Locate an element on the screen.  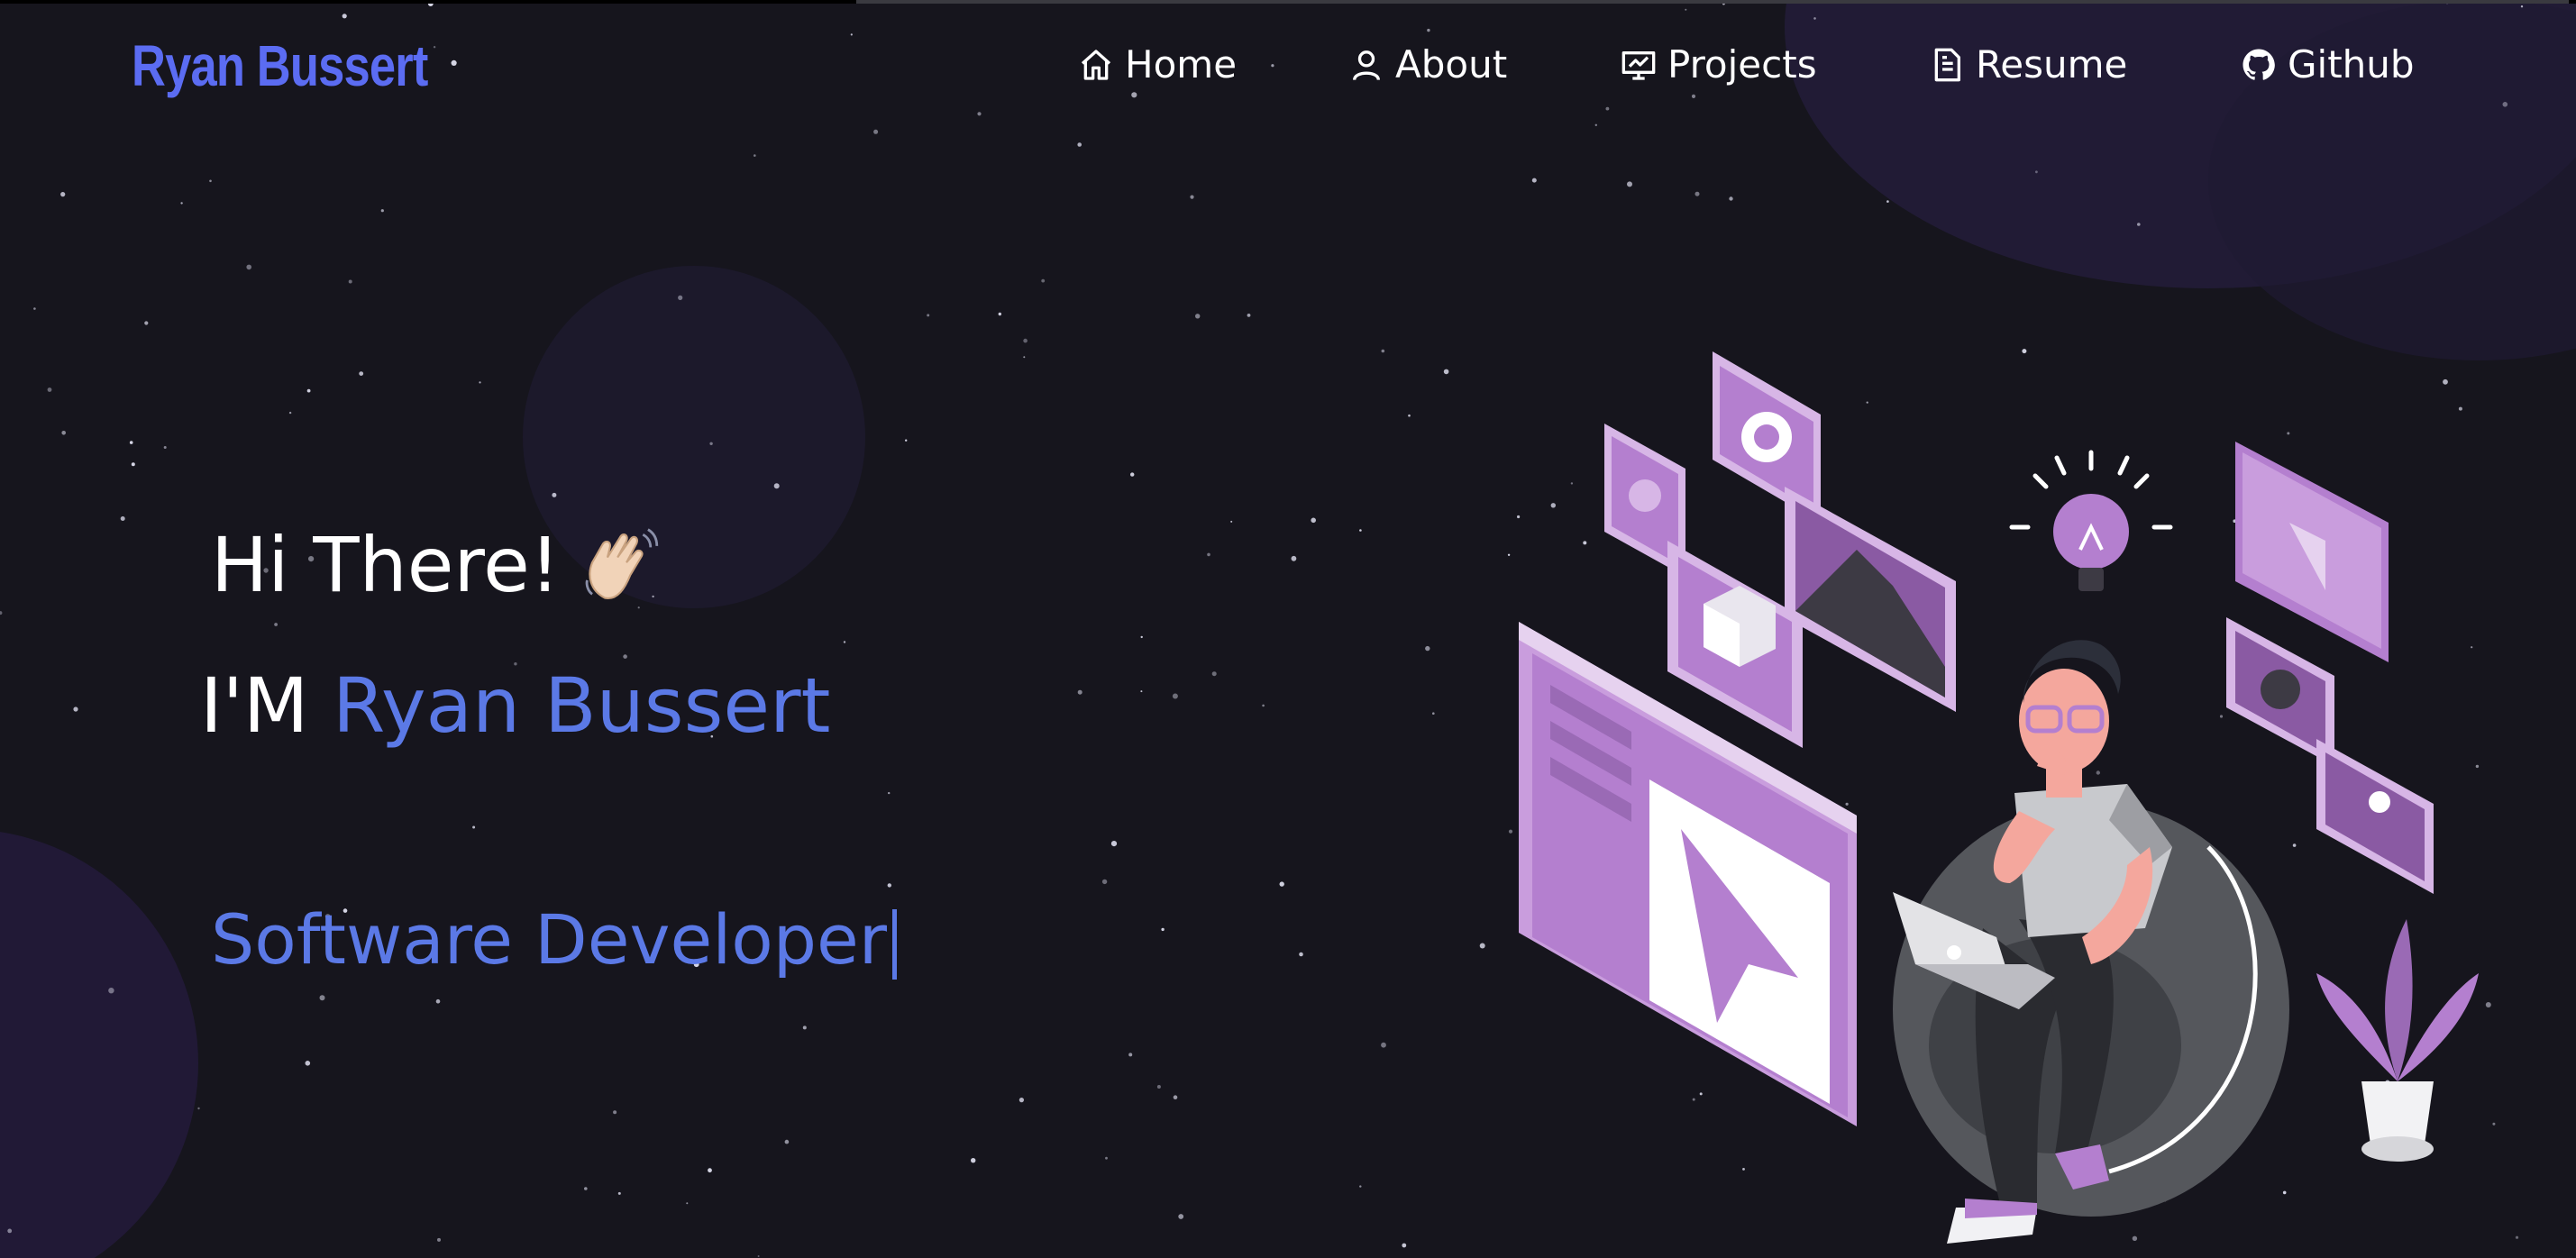
presentation-chart-icon is located at coordinates (1638, 65).